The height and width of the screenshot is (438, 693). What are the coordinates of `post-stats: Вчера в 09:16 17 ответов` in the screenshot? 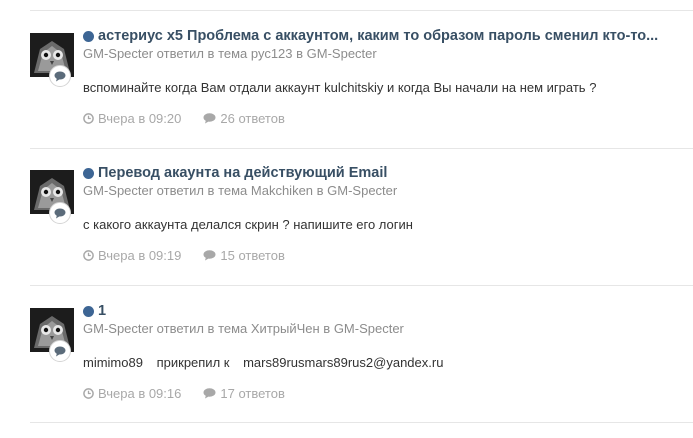 It's located at (184, 393).